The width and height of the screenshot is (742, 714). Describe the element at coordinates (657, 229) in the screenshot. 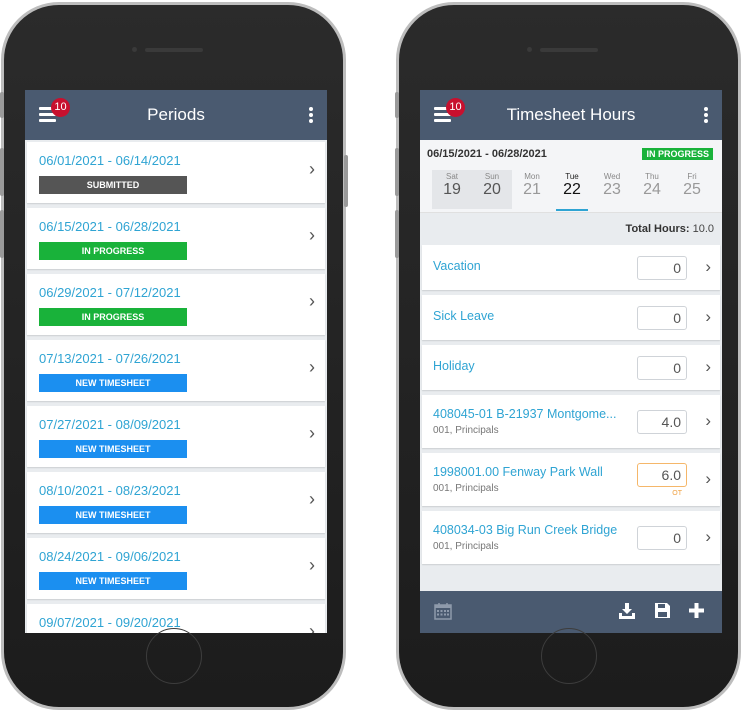

I see `total-hours-label: Total Hours:` at that location.